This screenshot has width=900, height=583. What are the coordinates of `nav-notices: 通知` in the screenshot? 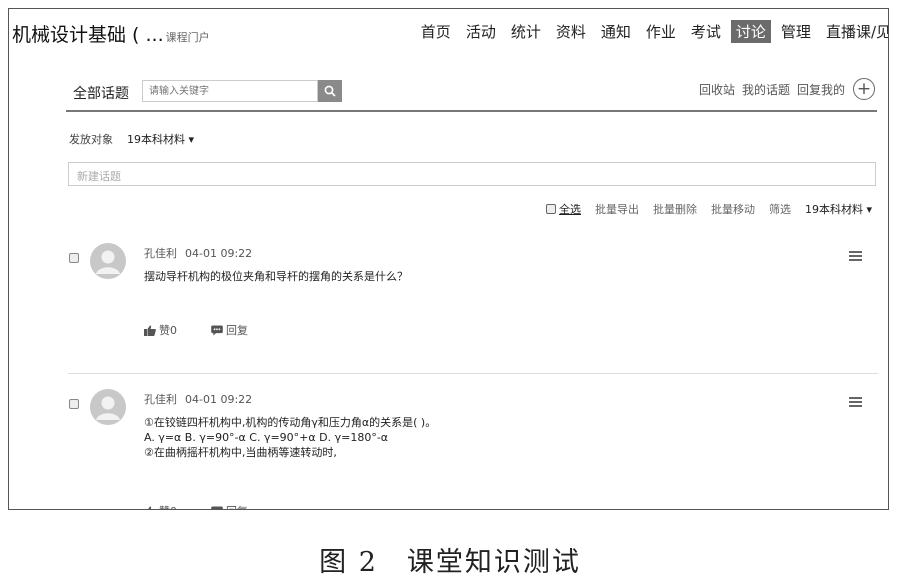 It's located at (616, 31).